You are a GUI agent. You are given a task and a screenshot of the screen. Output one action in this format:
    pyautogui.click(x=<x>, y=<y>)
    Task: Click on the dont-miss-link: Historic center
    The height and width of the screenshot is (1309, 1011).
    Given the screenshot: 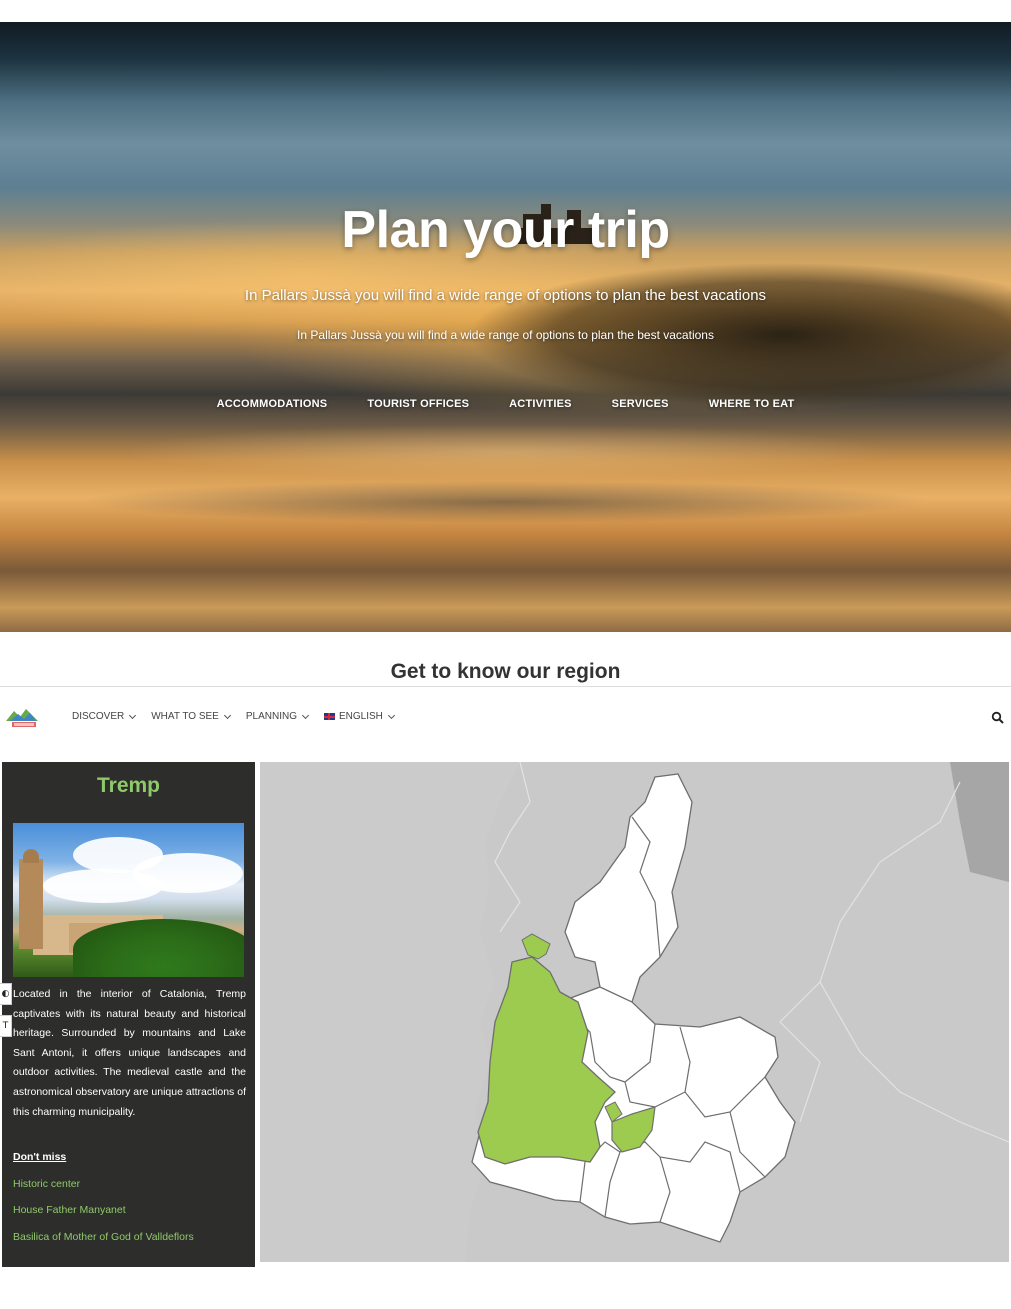 What is the action you would take?
    pyautogui.click(x=46, y=1184)
    